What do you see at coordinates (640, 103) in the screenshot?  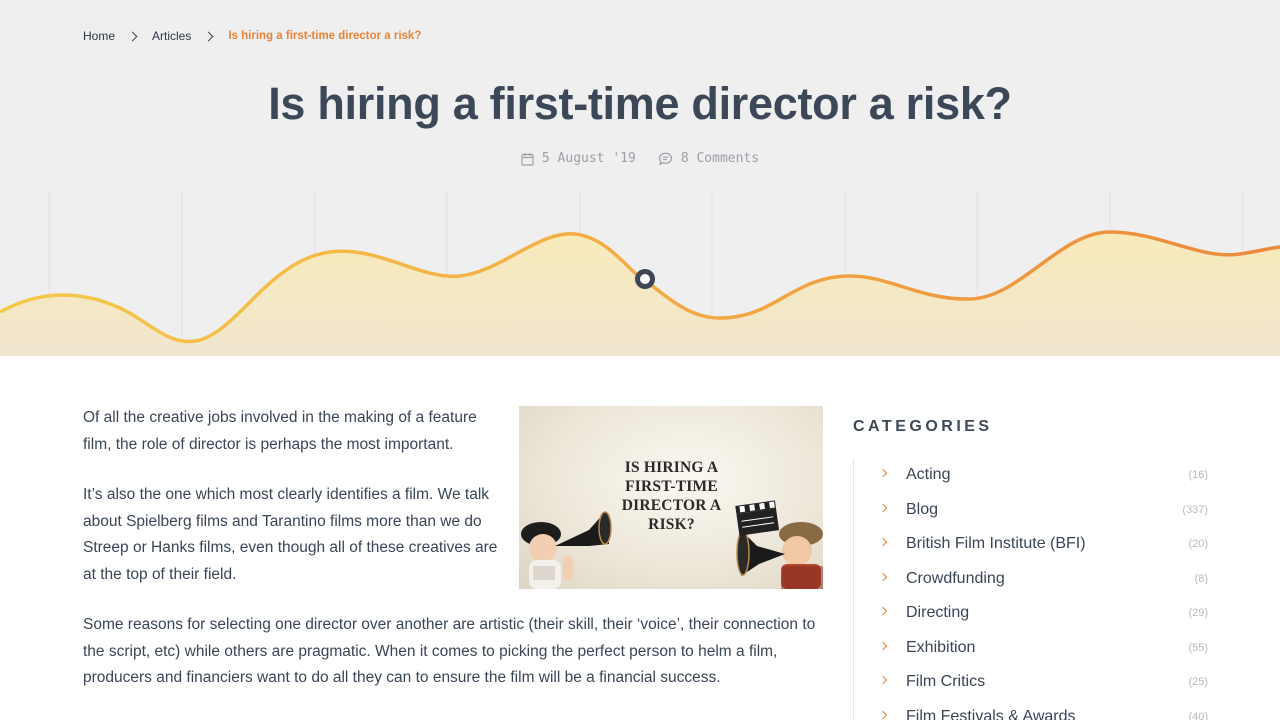 I see `page-title: Is hiring a first-time director a risk?` at bounding box center [640, 103].